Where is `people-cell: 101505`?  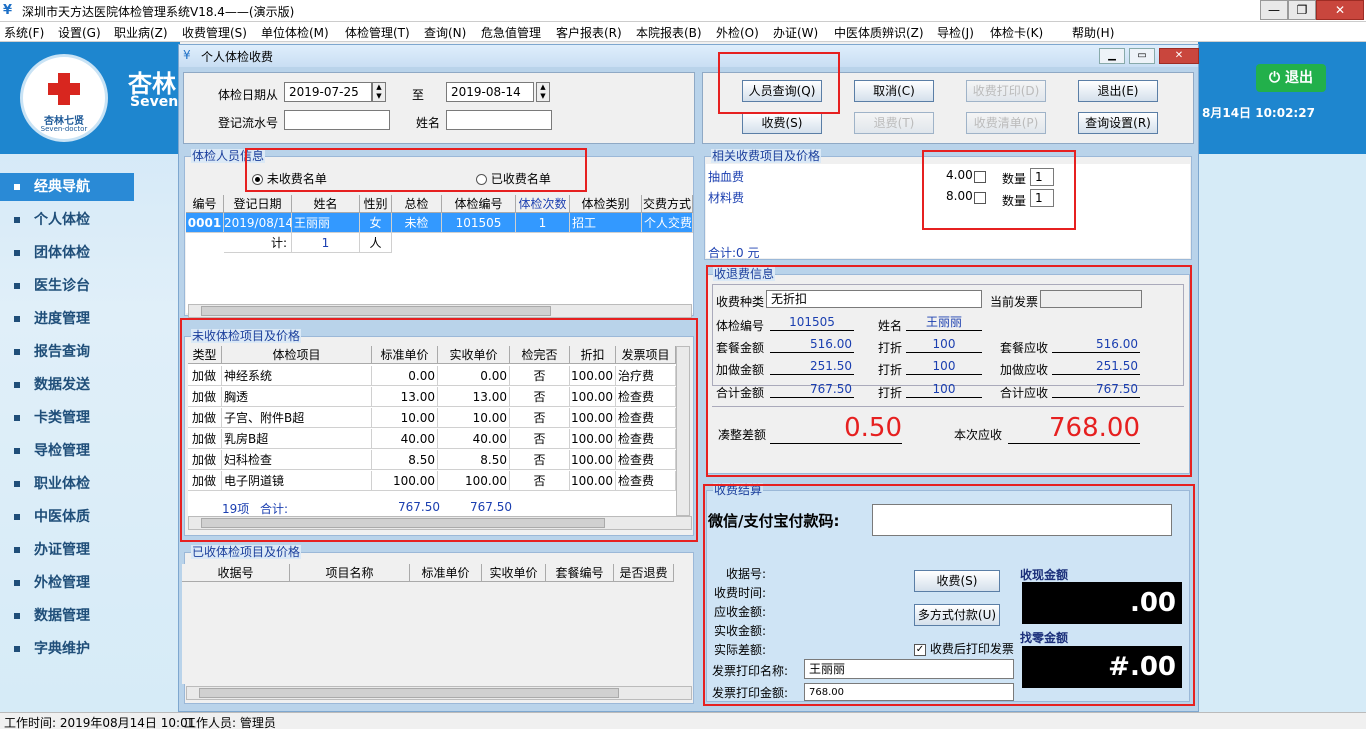 people-cell: 101505 is located at coordinates (479, 223).